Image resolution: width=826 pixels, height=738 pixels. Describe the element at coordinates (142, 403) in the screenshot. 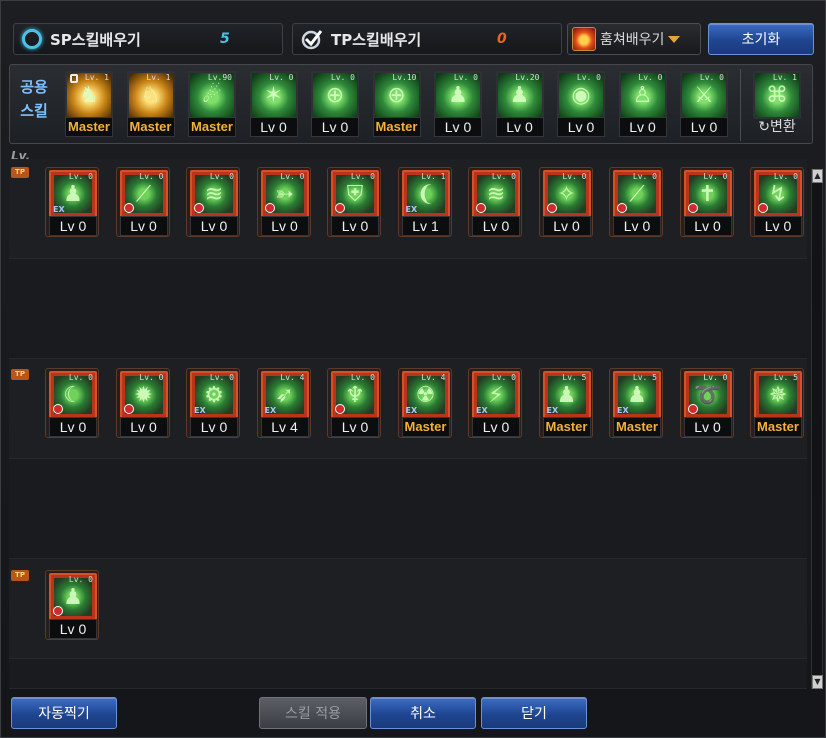

I see `skill-slot: Lv. 0 ✹ Lv 0` at that location.